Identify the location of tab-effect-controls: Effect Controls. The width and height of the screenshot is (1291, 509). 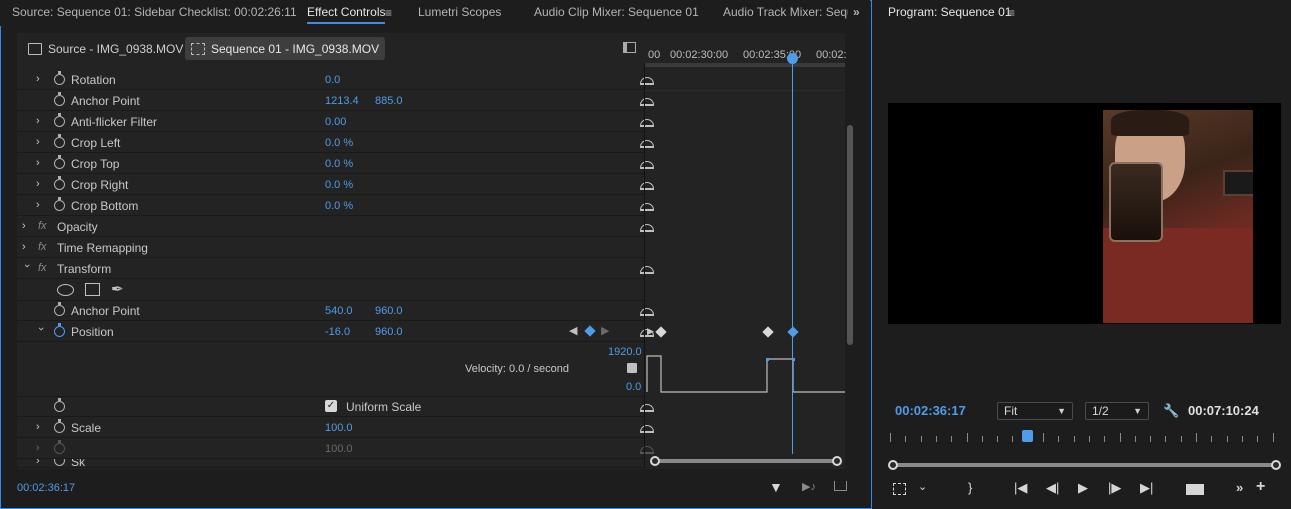
(346, 14).